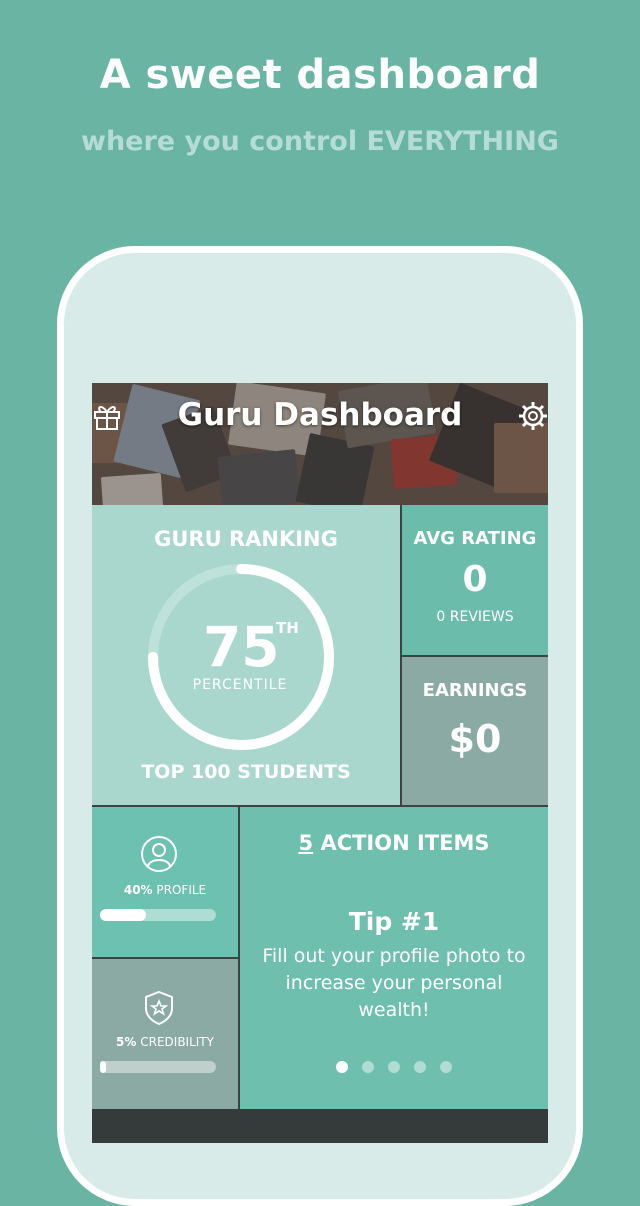  Describe the element at coordinates (475, 739) in the screenshot. I see `earnings-value: $0` at that location.